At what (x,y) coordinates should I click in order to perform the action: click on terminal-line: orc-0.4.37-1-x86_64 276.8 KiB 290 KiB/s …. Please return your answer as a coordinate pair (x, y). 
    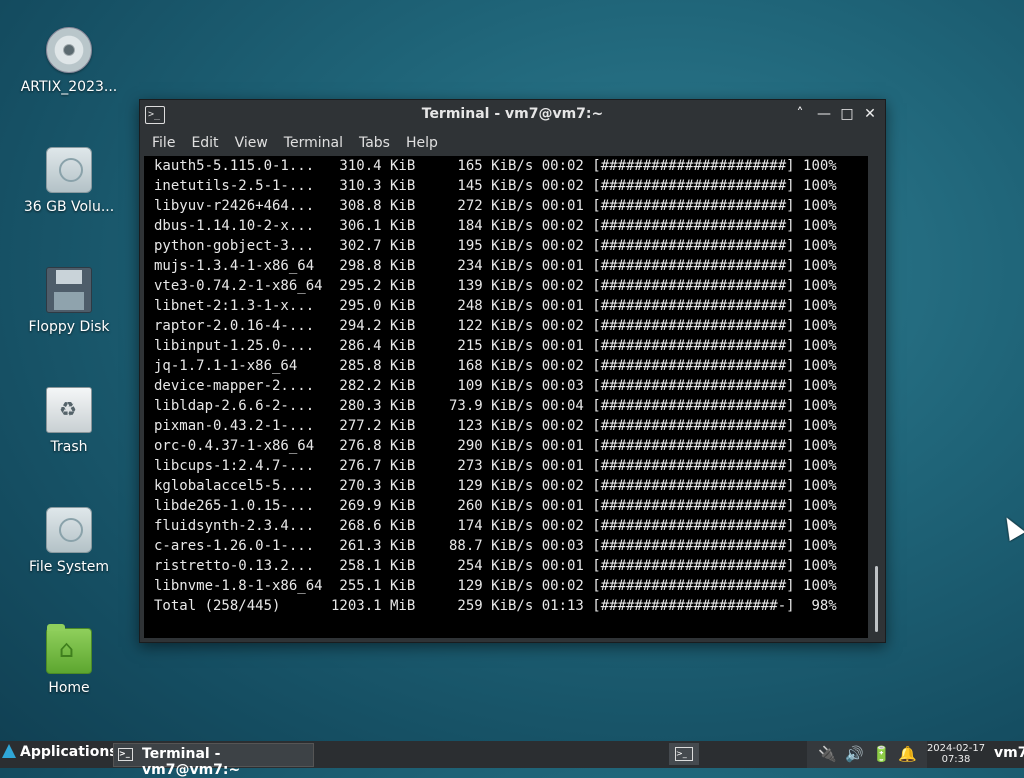
    Looking at the image, I should click on (495, 446).